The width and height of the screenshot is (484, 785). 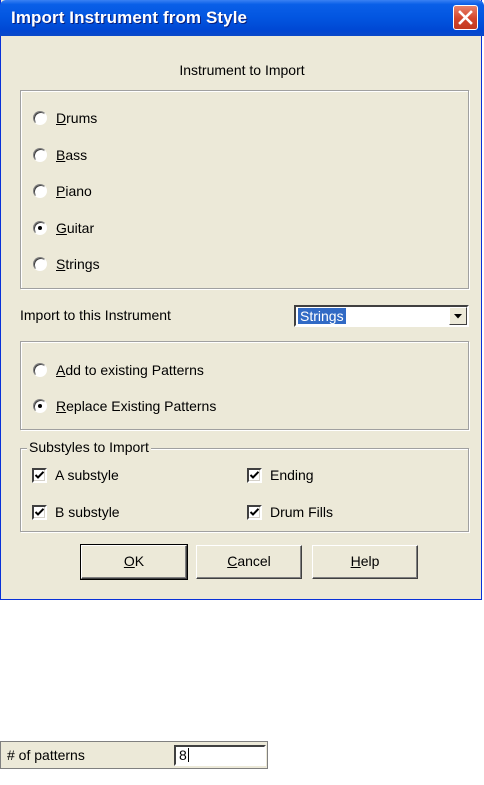 I want to click on dialog-title: Import Instrument from Style, so click(x=129, y=17).